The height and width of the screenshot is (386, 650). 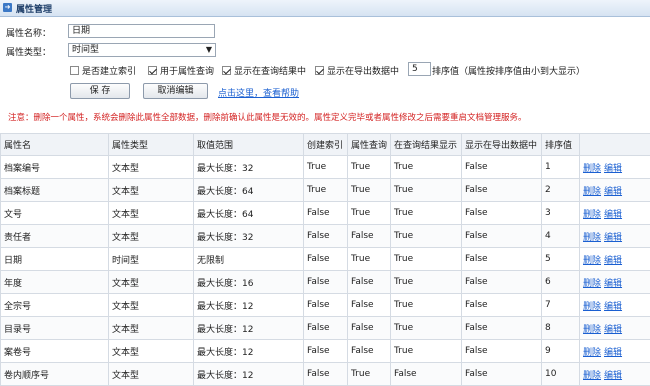 What do you see at coordinates (28, 51) in the screenshot?
I see `type-label: 属性类型：` at bounding box center [28, 51].